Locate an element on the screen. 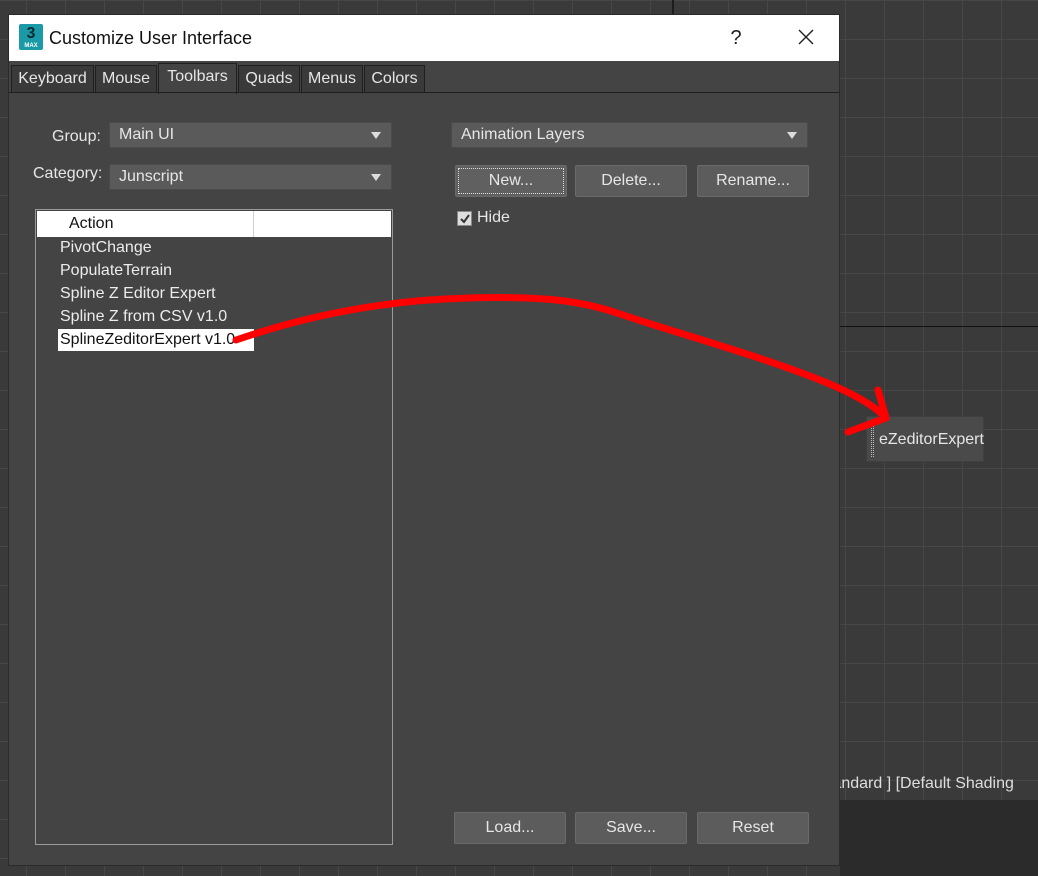  reset-button: Reset is located at coordinates (753, 828).